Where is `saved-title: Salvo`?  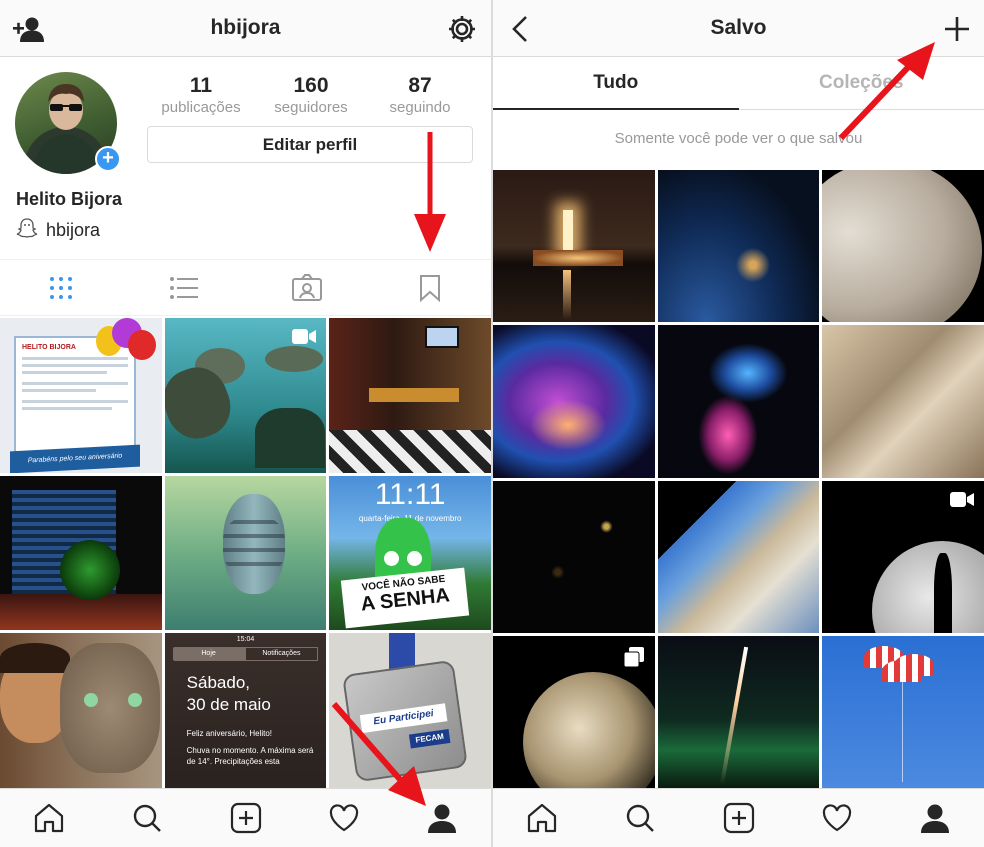
saved-title: Salvo is located at coordinates (738, 27).